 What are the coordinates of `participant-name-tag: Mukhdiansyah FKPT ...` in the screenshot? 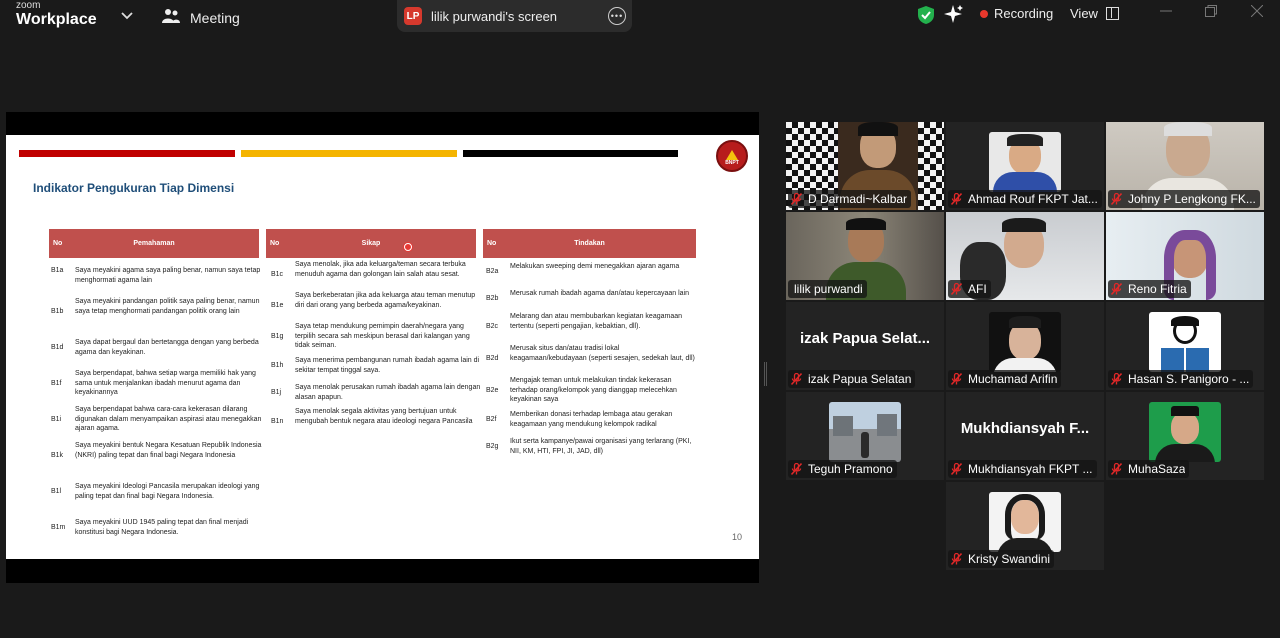 It's located at (1022, 469).